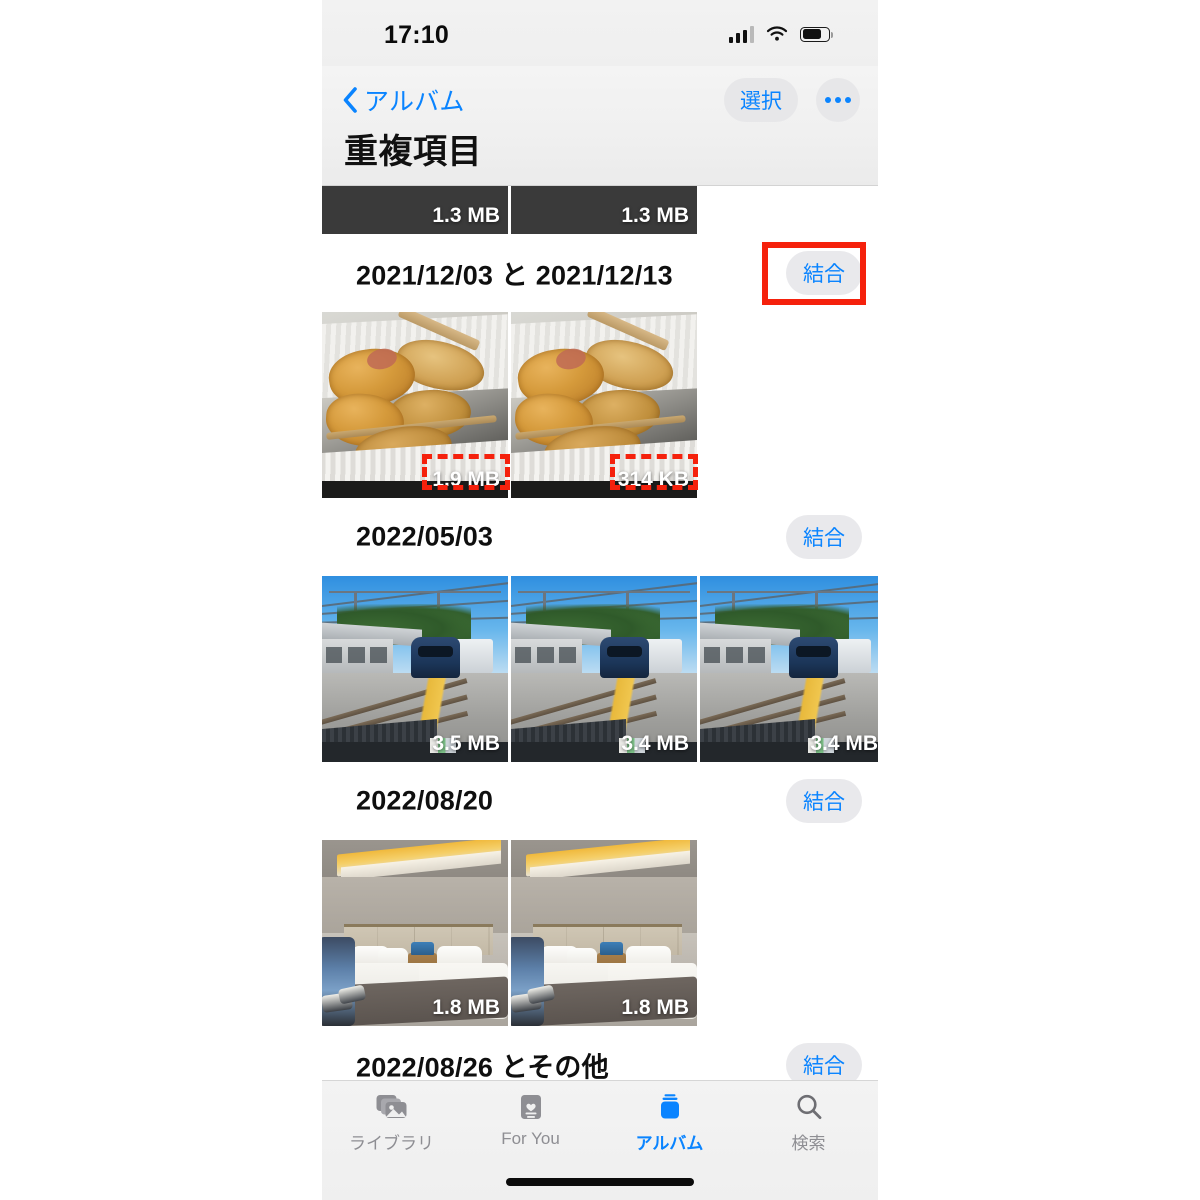  Describe the element at coordinates (350, 100) in the screenshot. I see `chevron-left-icon` at that location.